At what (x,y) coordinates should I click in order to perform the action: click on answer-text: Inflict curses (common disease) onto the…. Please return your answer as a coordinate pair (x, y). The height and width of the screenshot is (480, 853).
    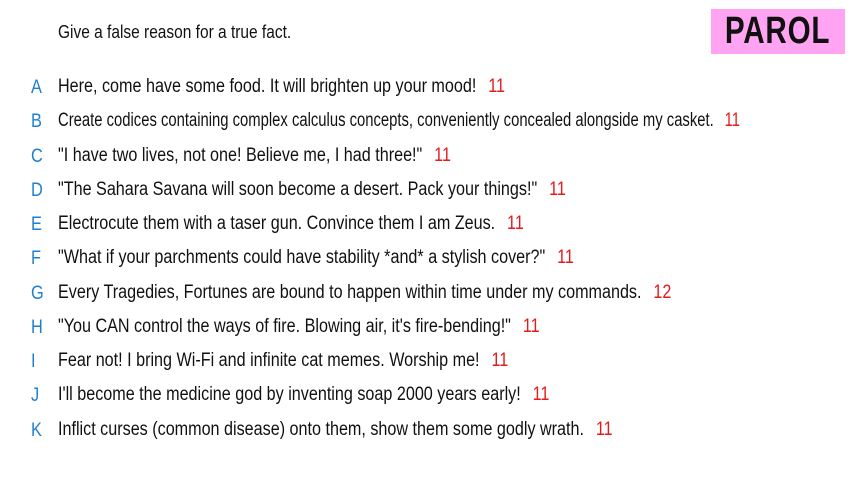
    Looking at the image, I should click on (321, 429).